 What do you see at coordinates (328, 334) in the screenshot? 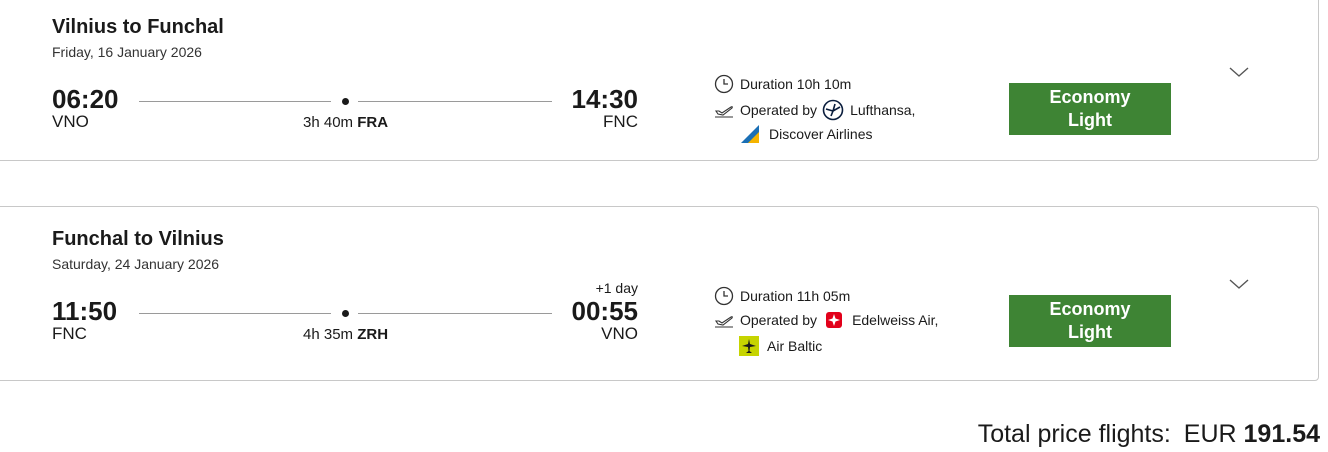
I see `layover-duration: 4h 35m` at bounding box center [328, 334].